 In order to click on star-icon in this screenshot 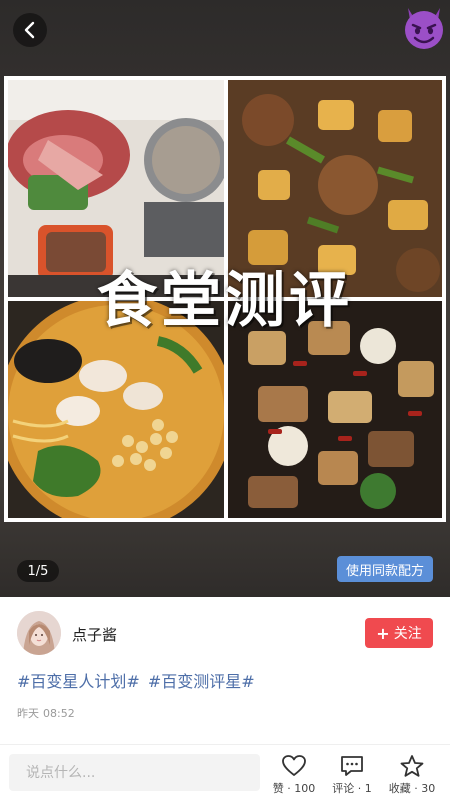, I will do `click(412, 766)`.